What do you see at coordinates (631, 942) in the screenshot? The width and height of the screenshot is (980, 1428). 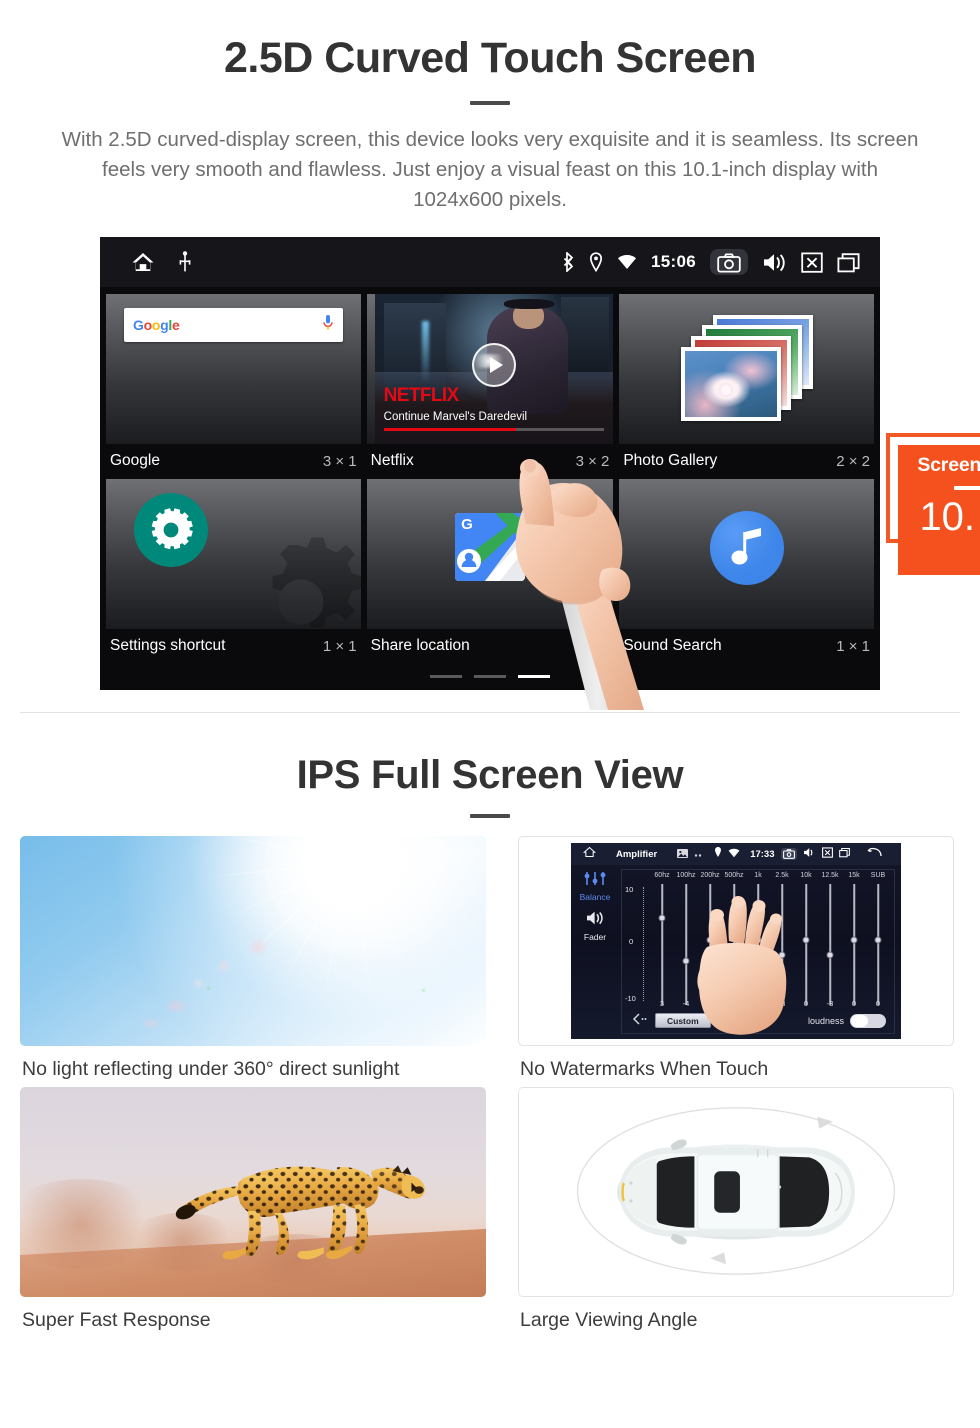 I see `scale-label: 0` at bounding box center [631, 942].